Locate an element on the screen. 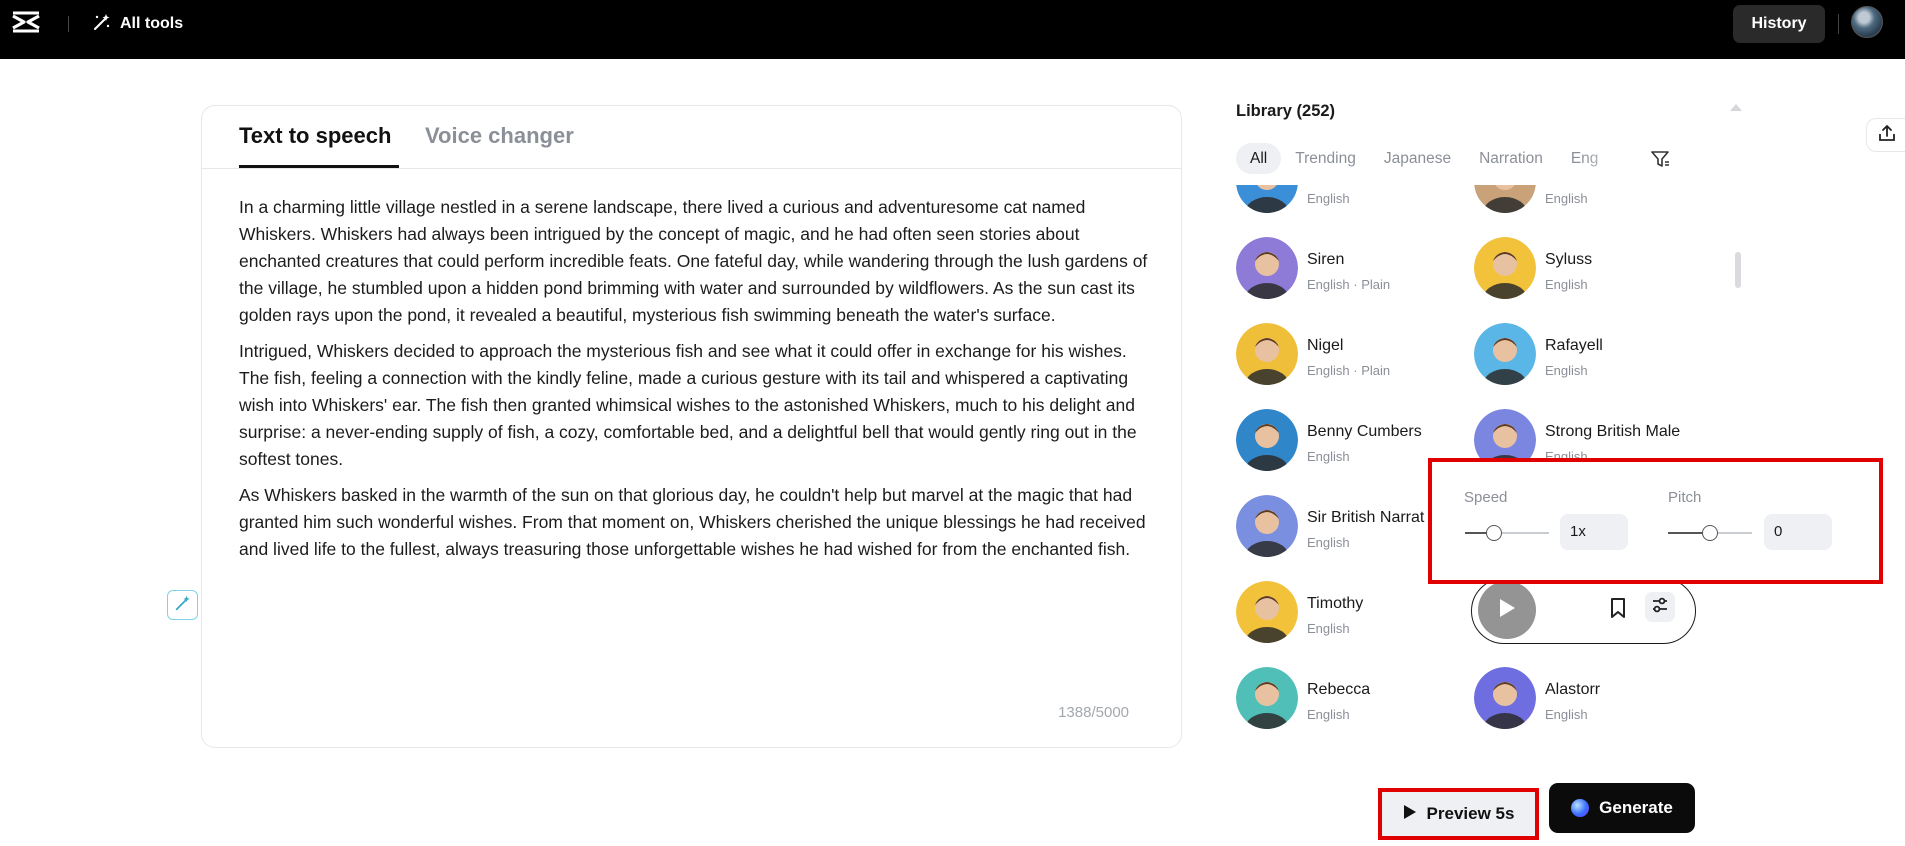  voice-name: Nigel is located at coordinates (1325, 345).